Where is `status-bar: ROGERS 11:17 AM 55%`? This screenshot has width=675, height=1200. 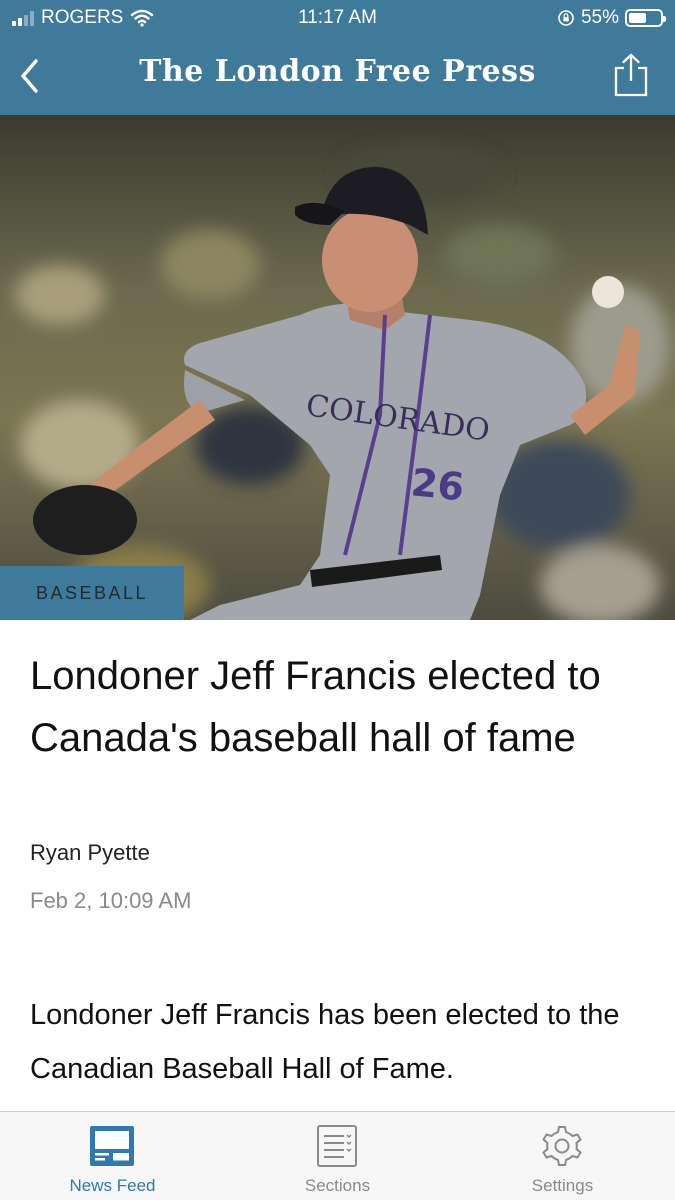
status-bar: ROGERS 11:17 AM 55% is located at coordinates (337, 19).